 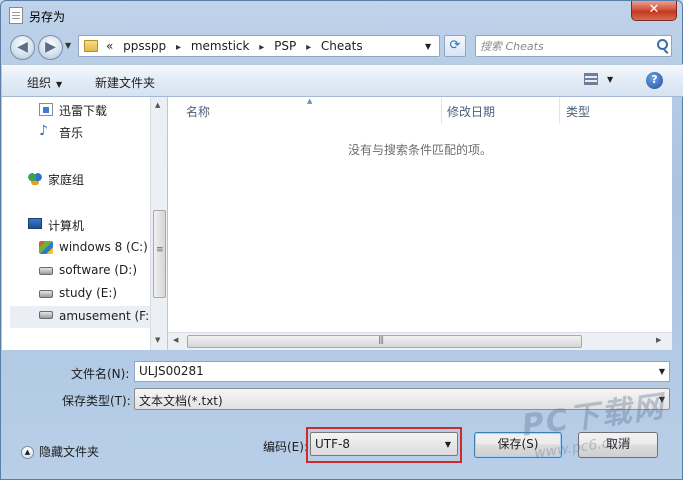 I want to click on change-view-icon, so click(x=591, y=79).